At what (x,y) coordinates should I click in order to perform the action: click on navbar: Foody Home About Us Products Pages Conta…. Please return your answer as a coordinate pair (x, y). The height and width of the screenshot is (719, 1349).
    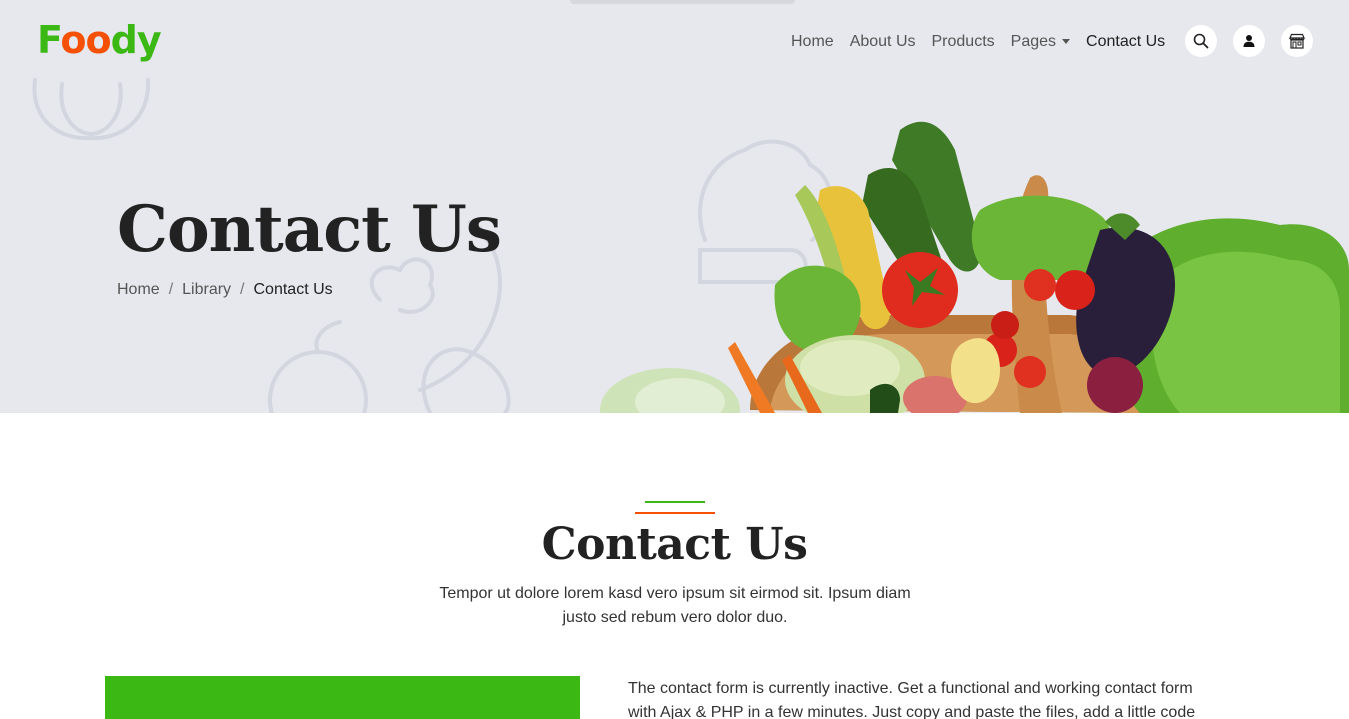
    Looking at the image, I should click on (674, 42).